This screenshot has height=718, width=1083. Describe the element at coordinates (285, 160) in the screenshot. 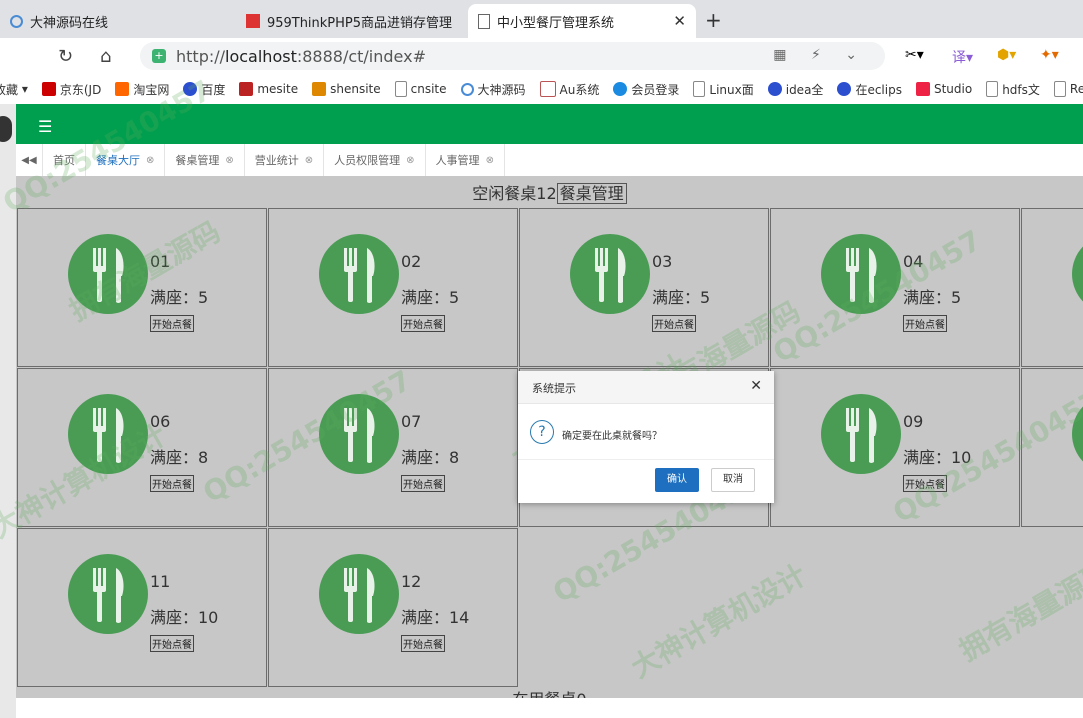

I see `tab-business-stats: 营业统计 ⊗` at that location.